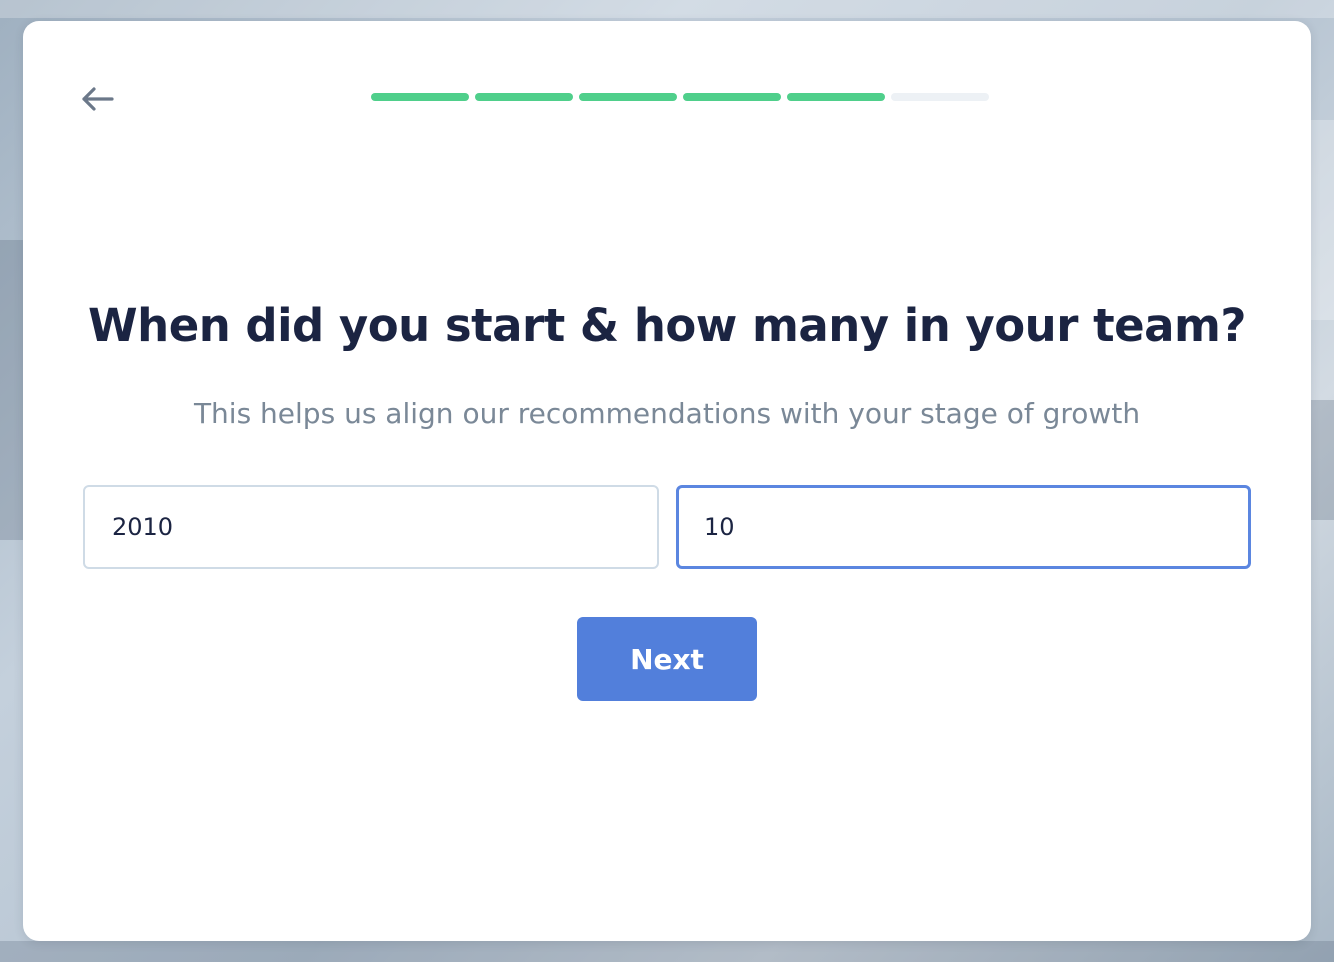  Describe the element at coordinates (940, 97) in the screenshot. I see `progress-step-pending` at that location.